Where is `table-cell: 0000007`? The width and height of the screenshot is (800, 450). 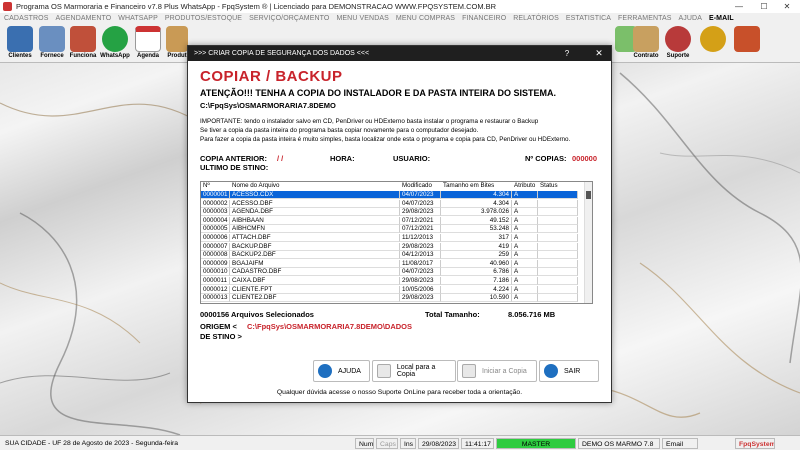 table-cell: 0000007 is located at coordinates (215, 246).